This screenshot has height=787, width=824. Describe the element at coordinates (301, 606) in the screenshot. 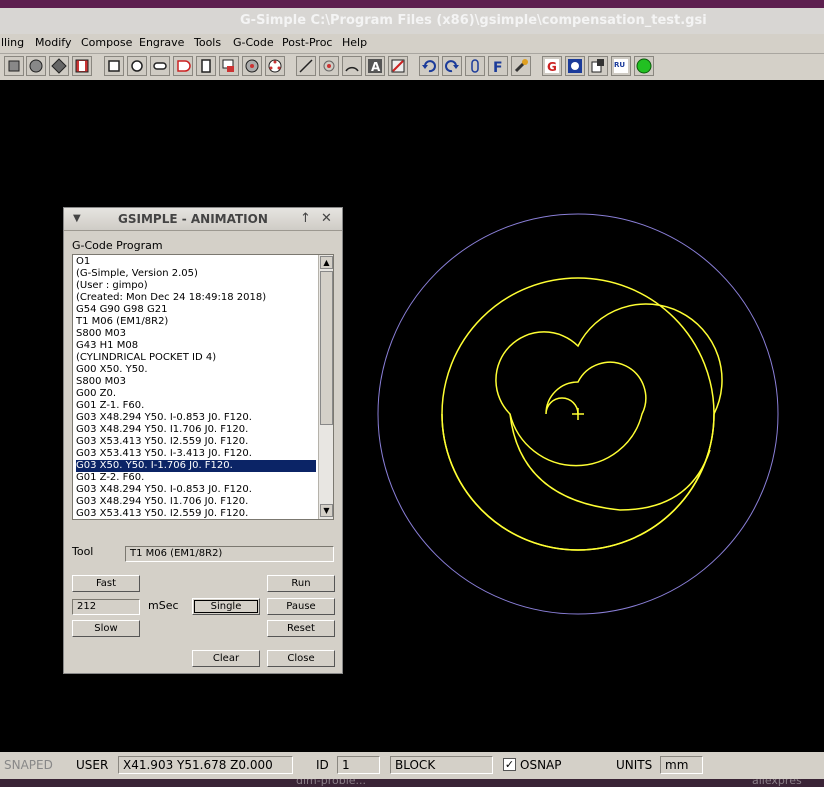

I see `pause-button: Pause` at that location.